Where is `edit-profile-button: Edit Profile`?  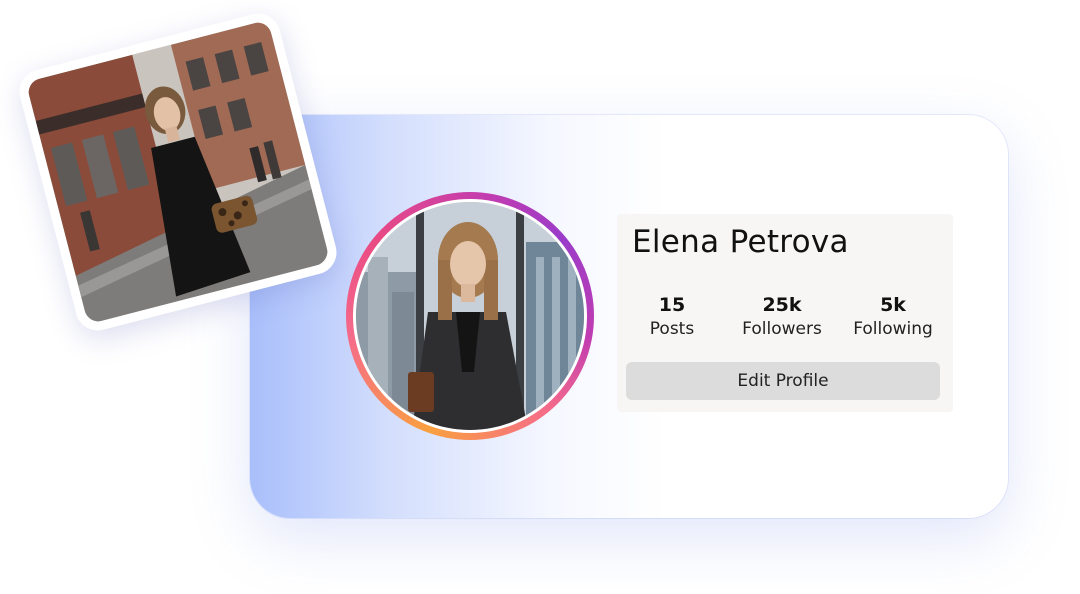
edit-profile-button: Edit Profile is located at coordinates (783, 381).